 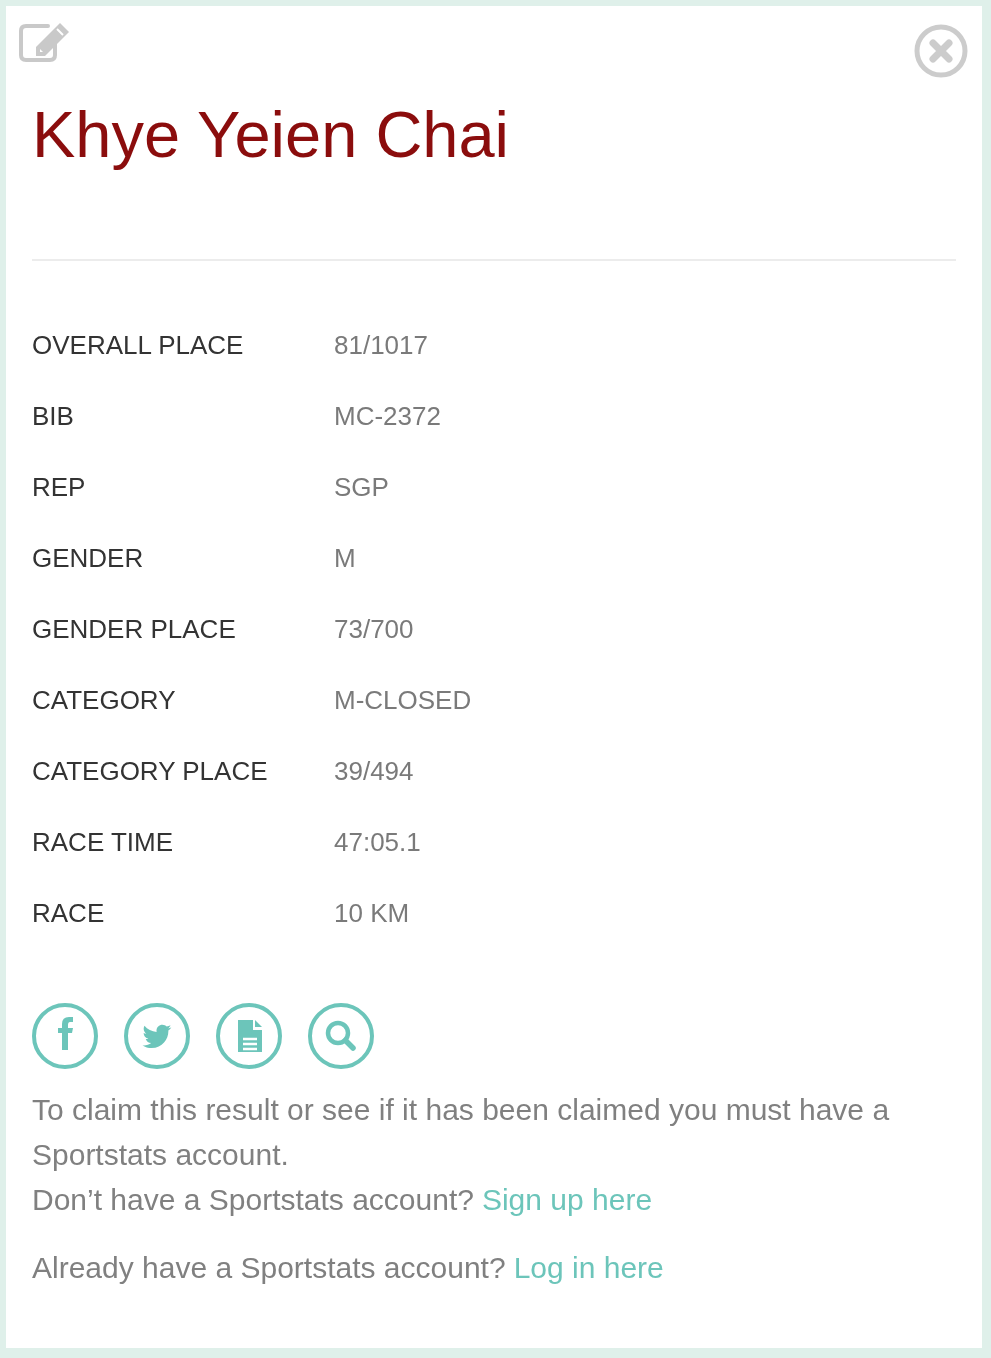 What do you see at coordinates (134, 629) in the screenshot?
I see `detail-label: GENDER PLACE` at bounding box center [134, 629].